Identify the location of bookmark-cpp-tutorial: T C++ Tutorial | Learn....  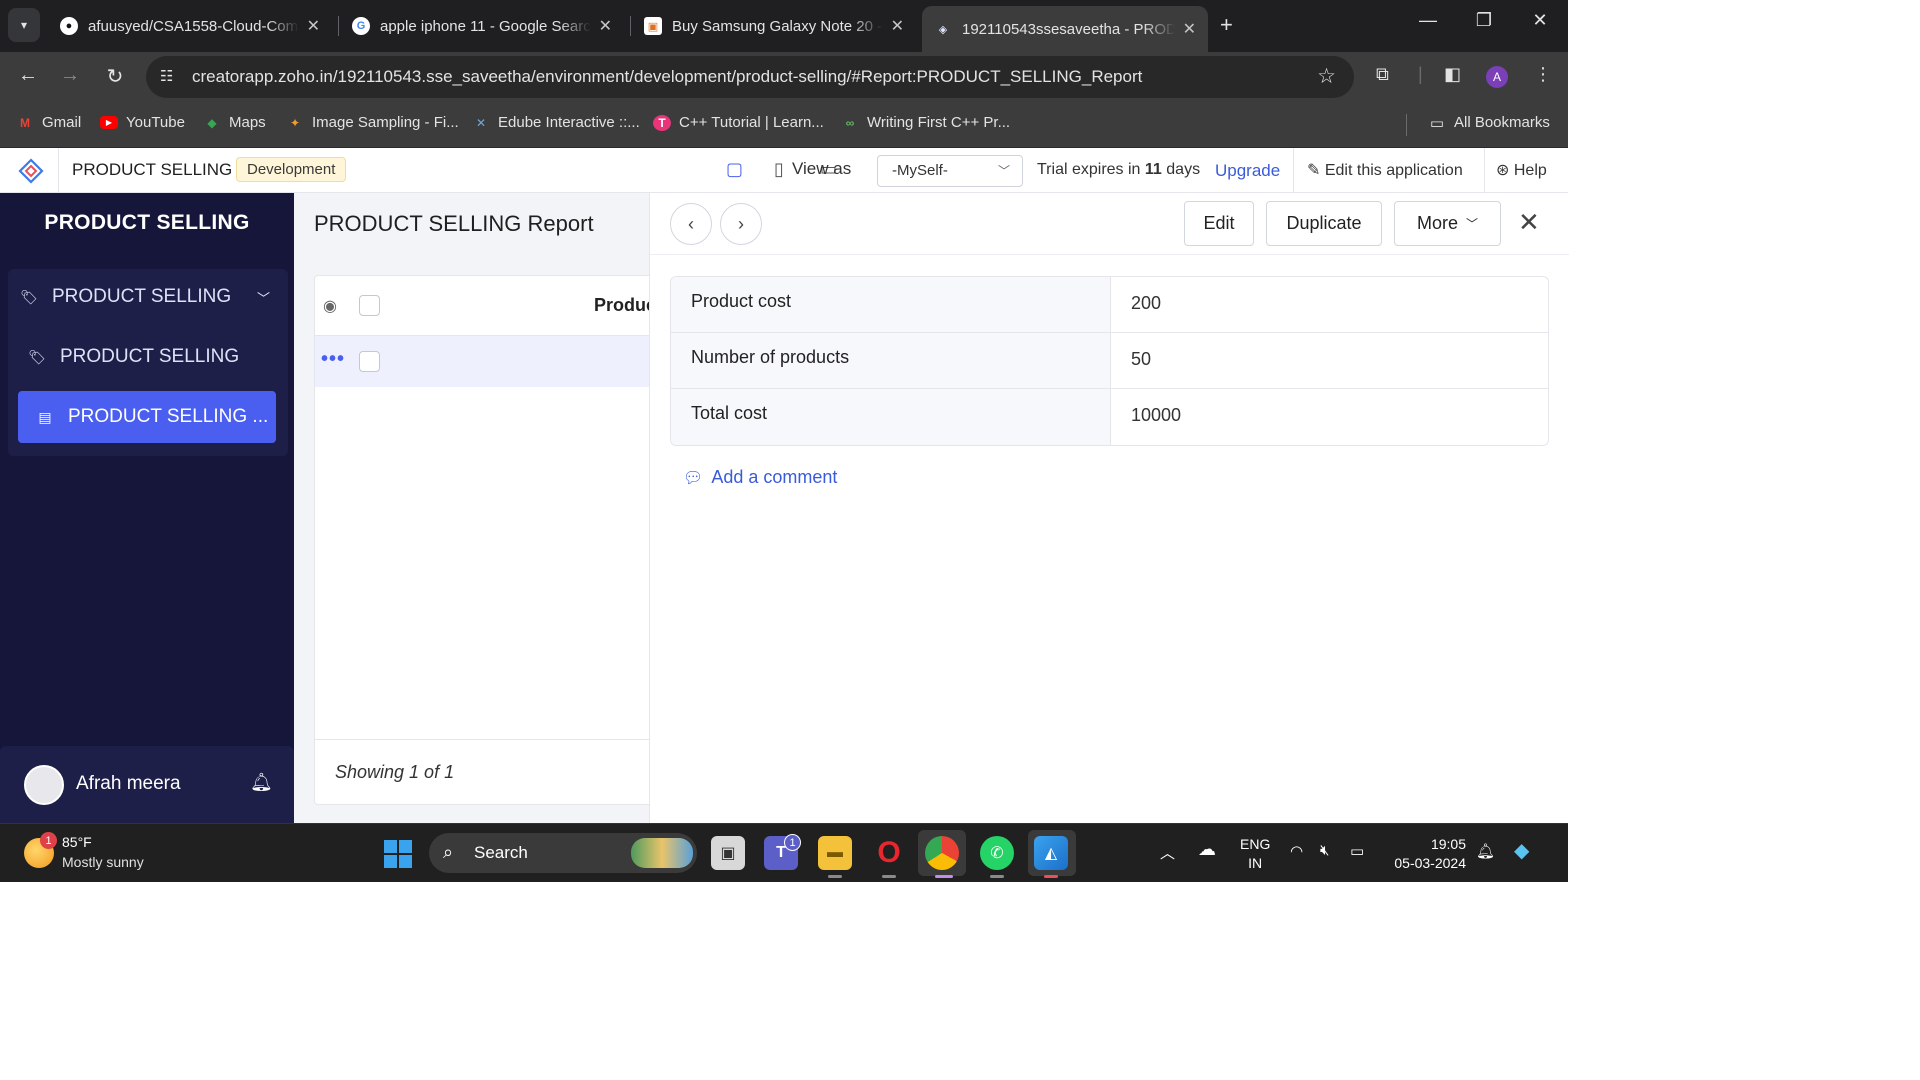
(738, 122).